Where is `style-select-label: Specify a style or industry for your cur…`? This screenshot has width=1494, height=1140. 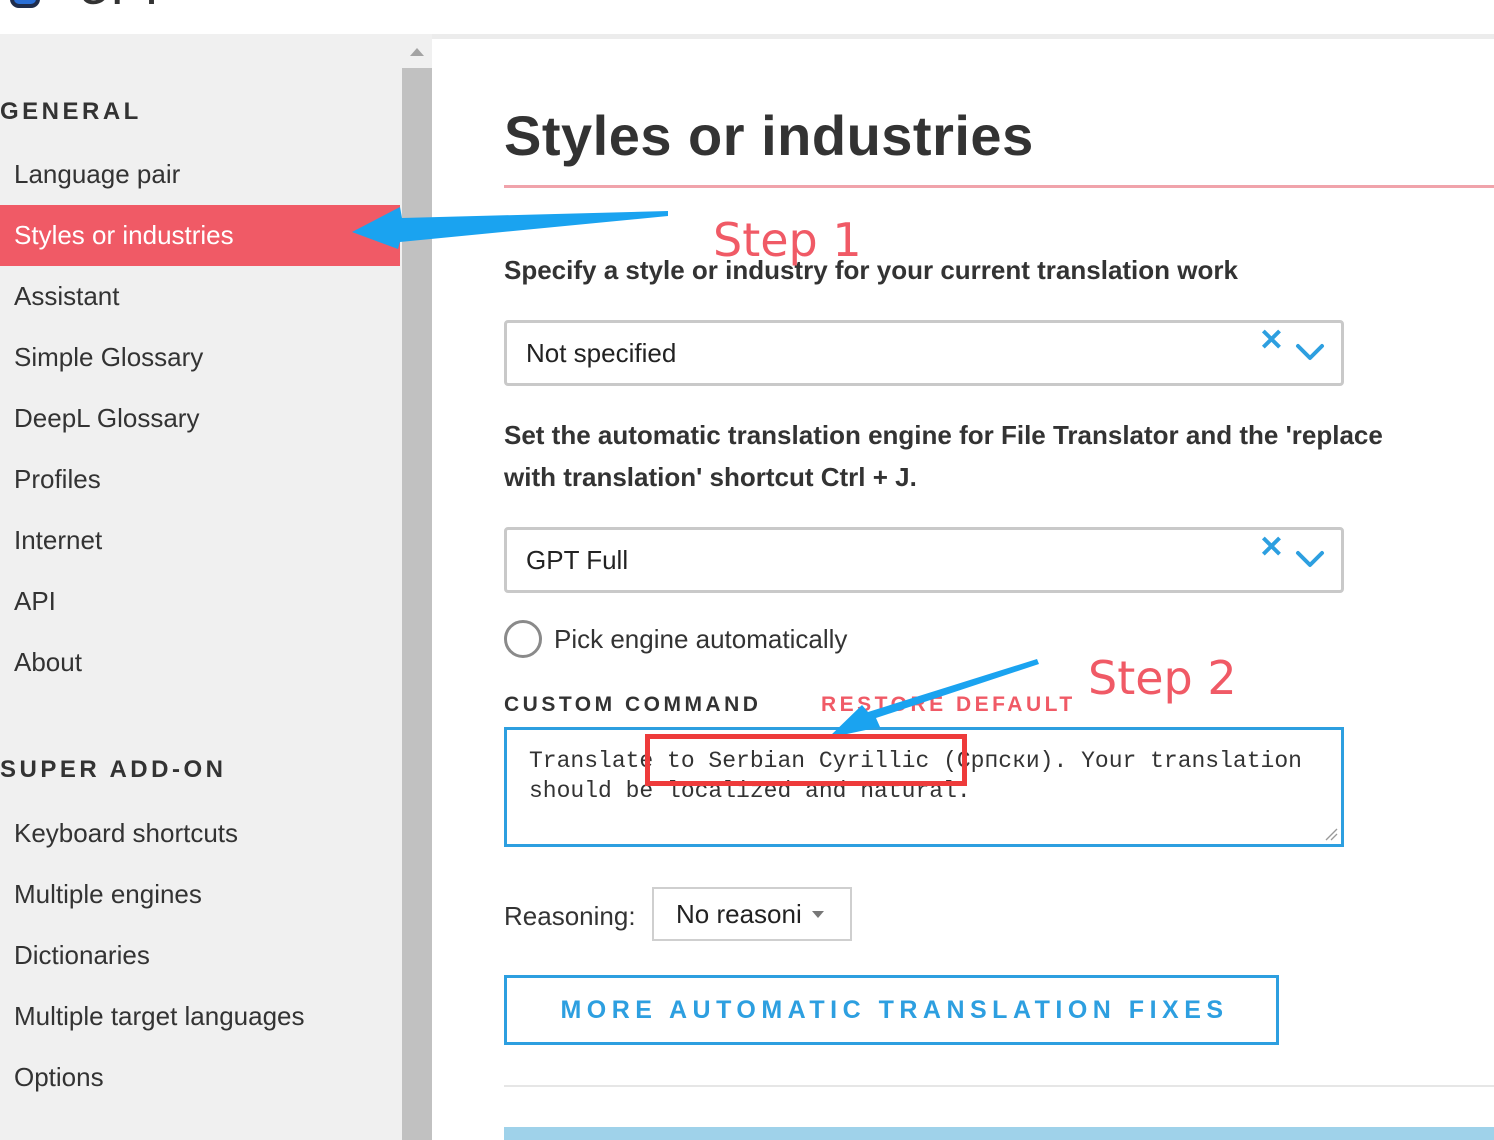
style-select-label: Specify a style or industry for your cur… is located at coordinates (871, 270).